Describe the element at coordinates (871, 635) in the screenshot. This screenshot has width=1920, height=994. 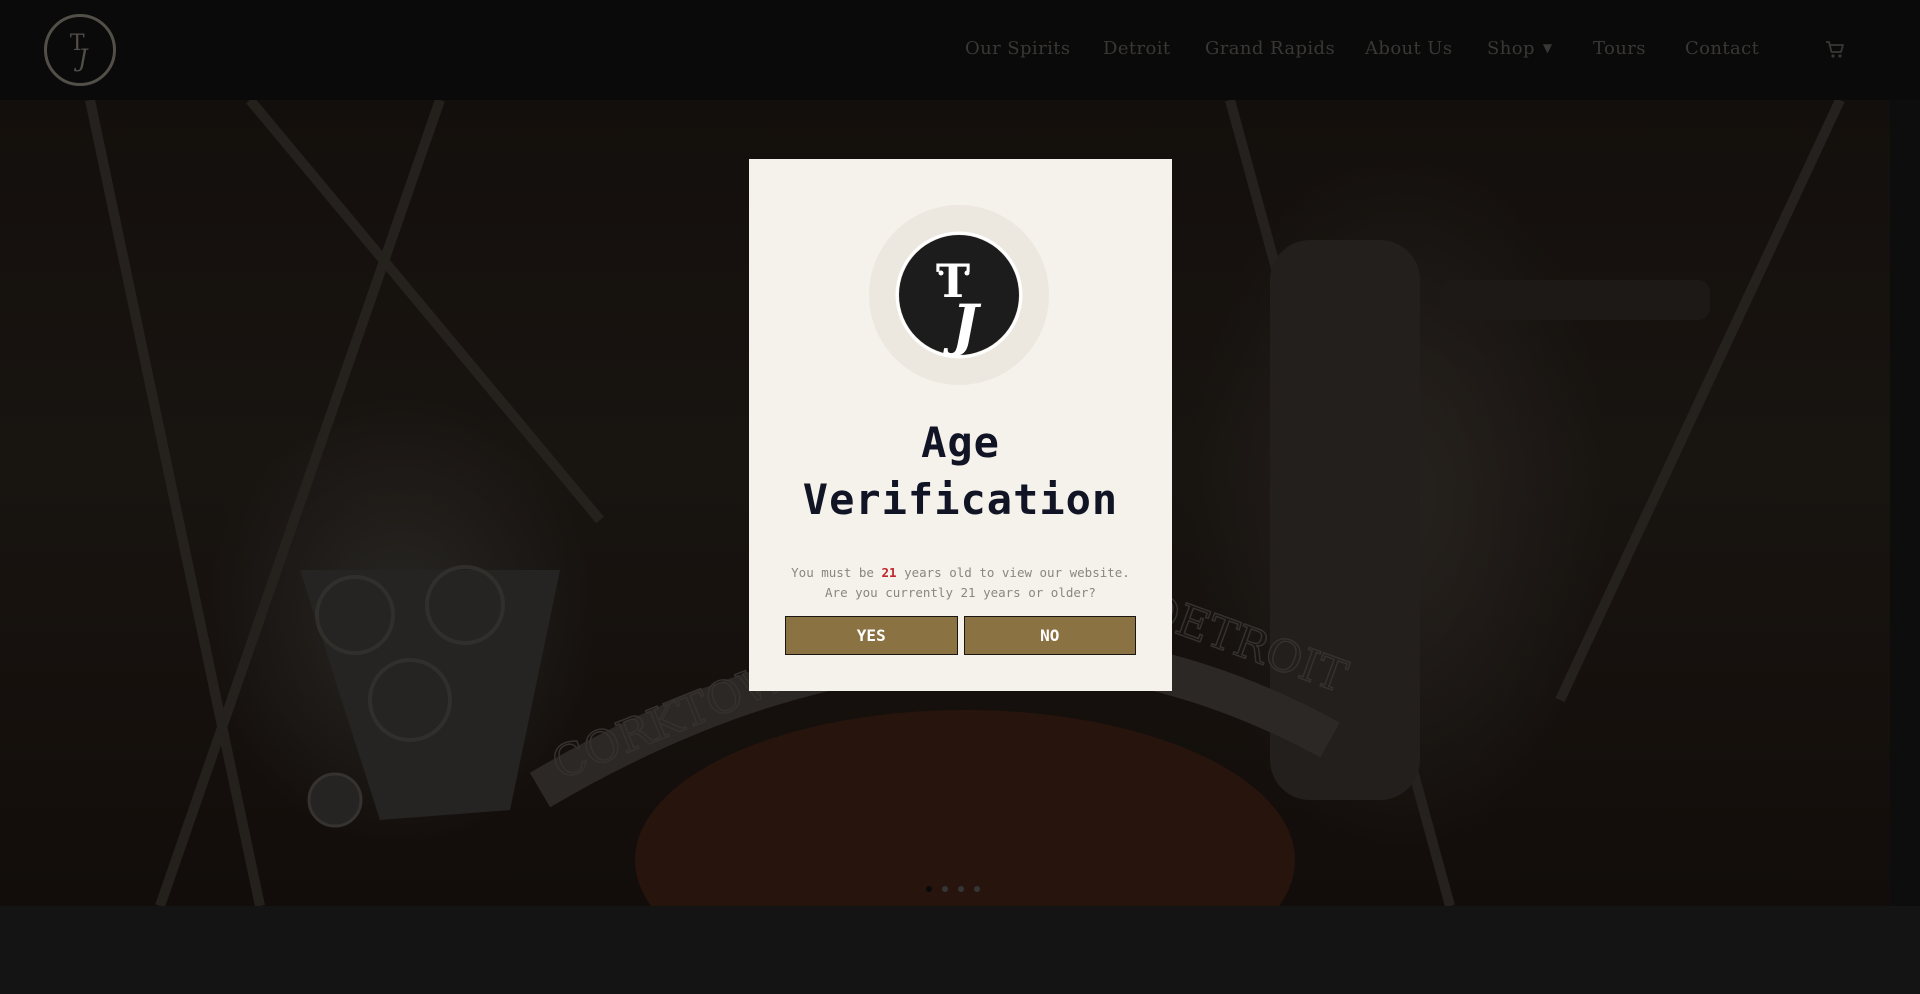
I see `yes-button: YES` at that location.